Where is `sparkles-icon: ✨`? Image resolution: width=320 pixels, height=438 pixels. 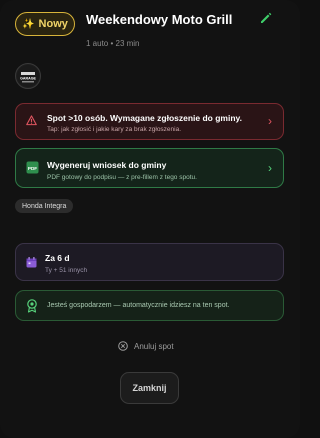
sparkles-icon: ✨ is located at coordinates (28, 24).